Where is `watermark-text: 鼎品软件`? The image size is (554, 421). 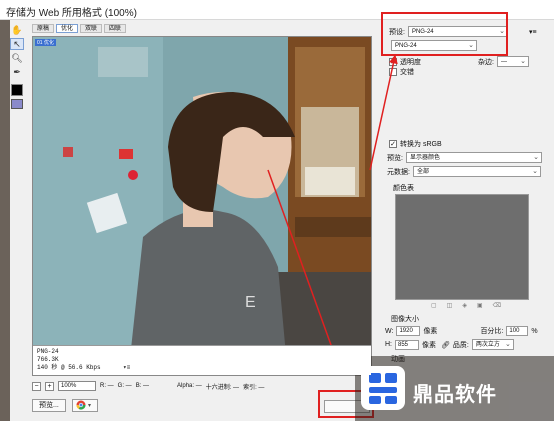 watermark-text: 鼎品软件 is located at coordinates (455, 395).